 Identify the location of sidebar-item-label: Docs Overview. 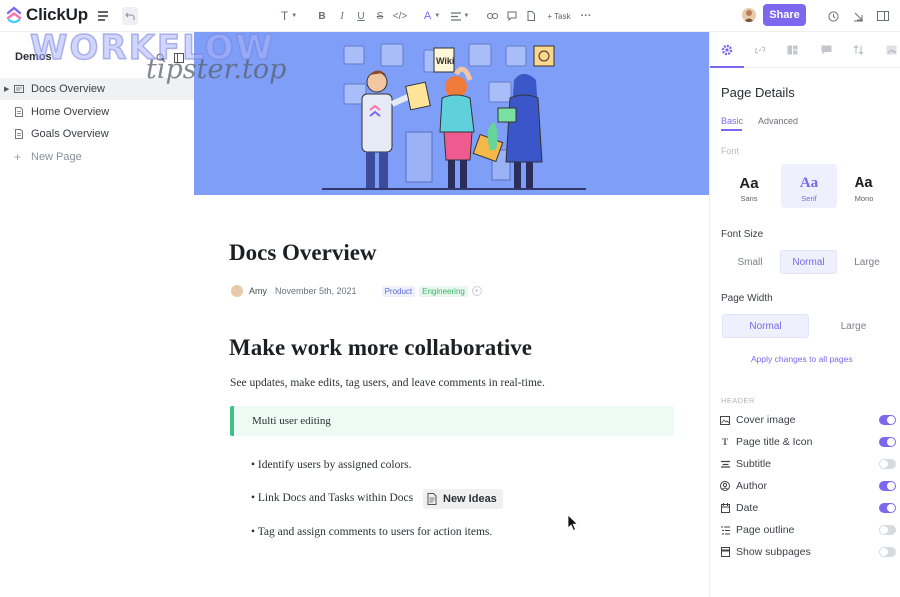
(68, 89).